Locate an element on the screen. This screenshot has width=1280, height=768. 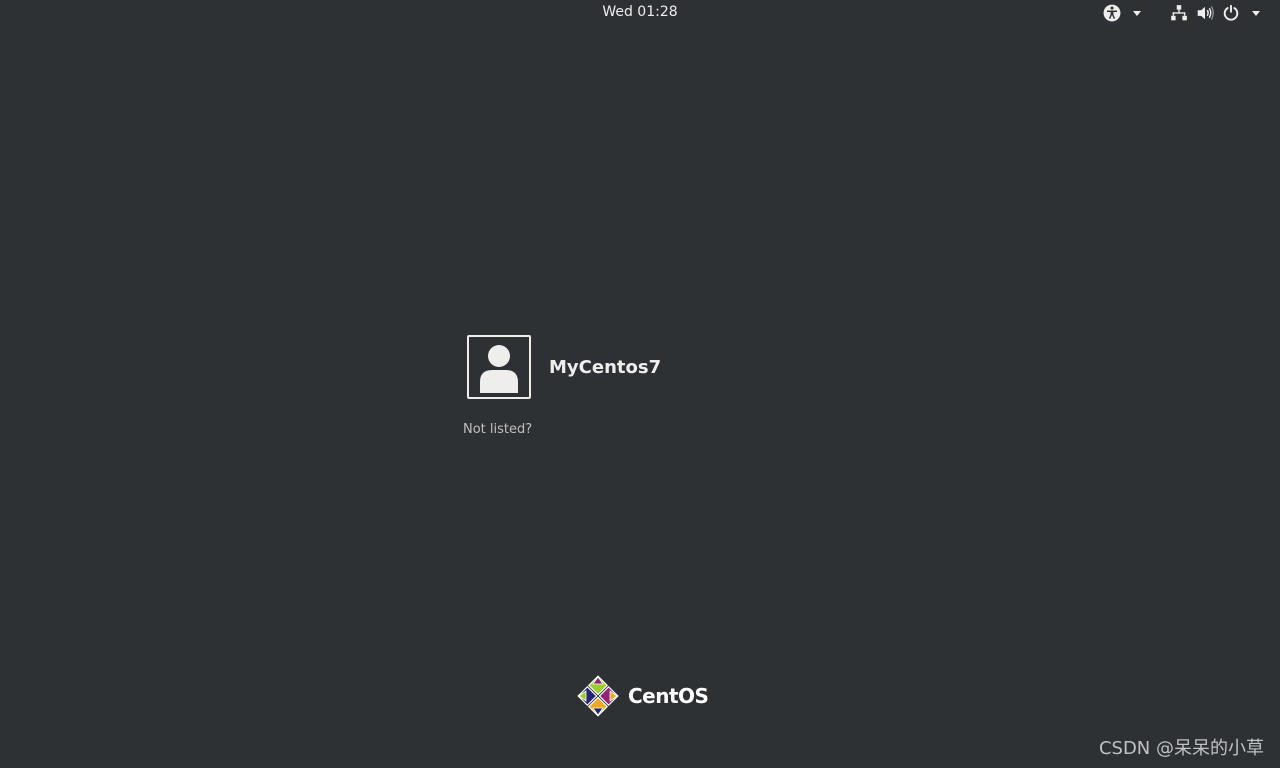
clock: Wed 01:28 is located at coordinates (640, 12).